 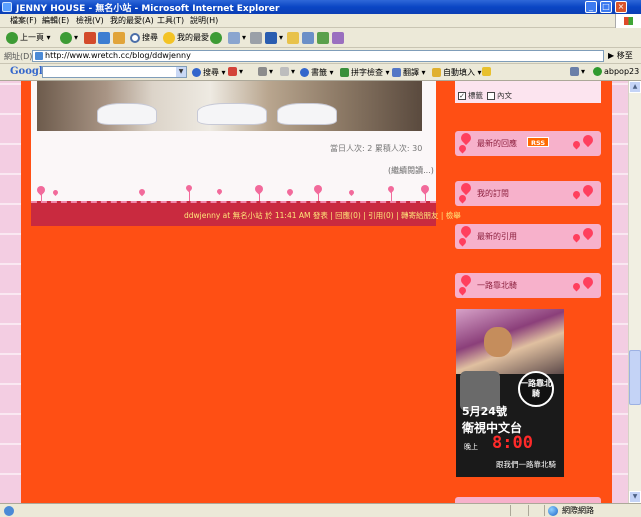 What do you see at coordinates (265, 71) in the screenshot?
I see `page-options-button: ▾` at bounding box center [265, 71].